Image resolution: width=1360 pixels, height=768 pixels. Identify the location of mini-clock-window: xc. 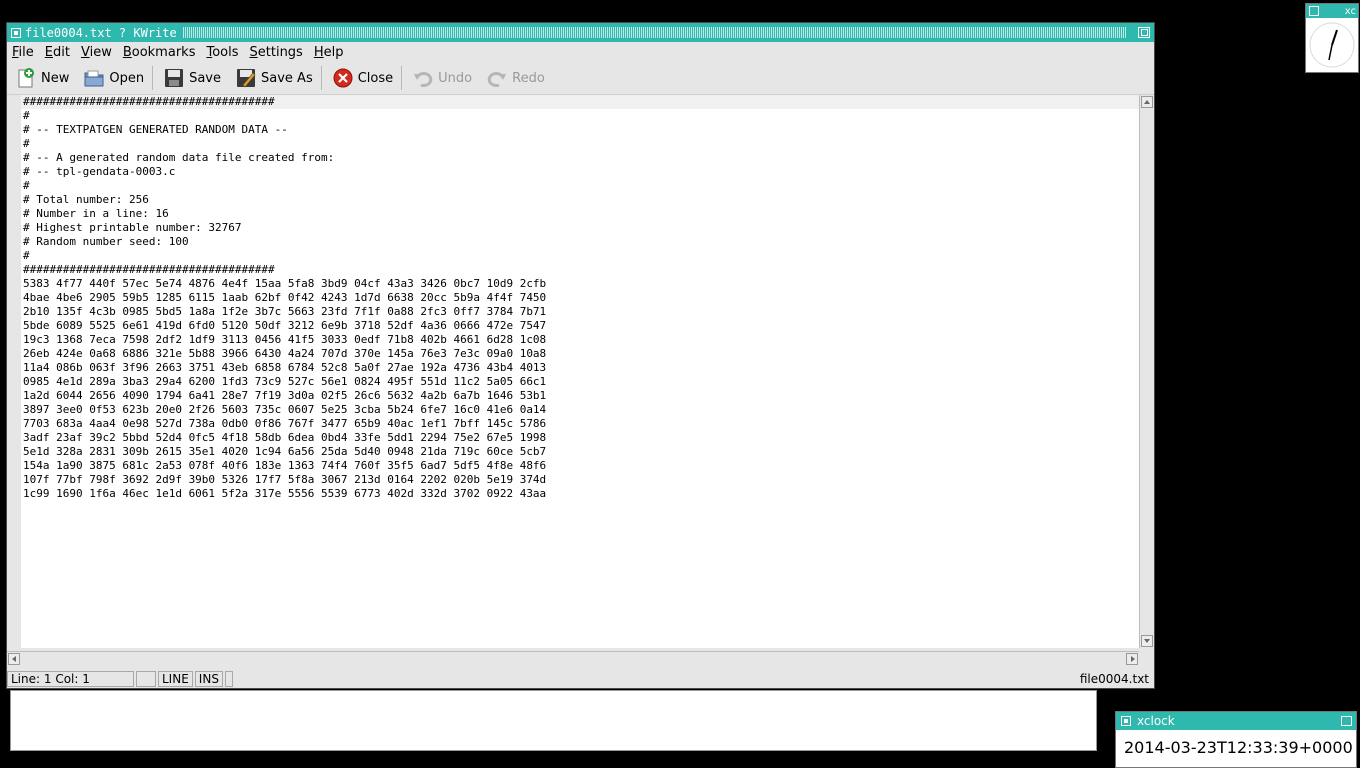
(1332, 38).